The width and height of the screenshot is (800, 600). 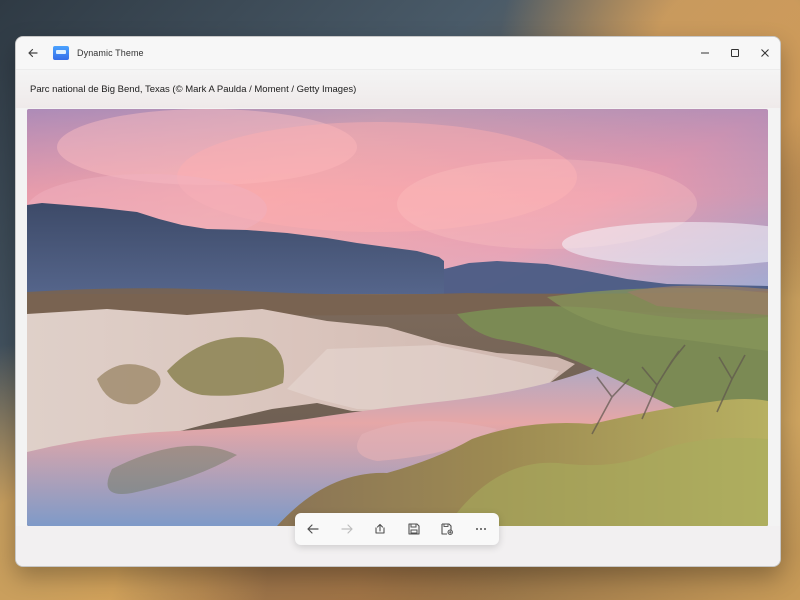 What do you see at coordinates (110, 53) in the screenshot?
I see `window-title: Dynamic Theme` at bounding box center [110, 53].